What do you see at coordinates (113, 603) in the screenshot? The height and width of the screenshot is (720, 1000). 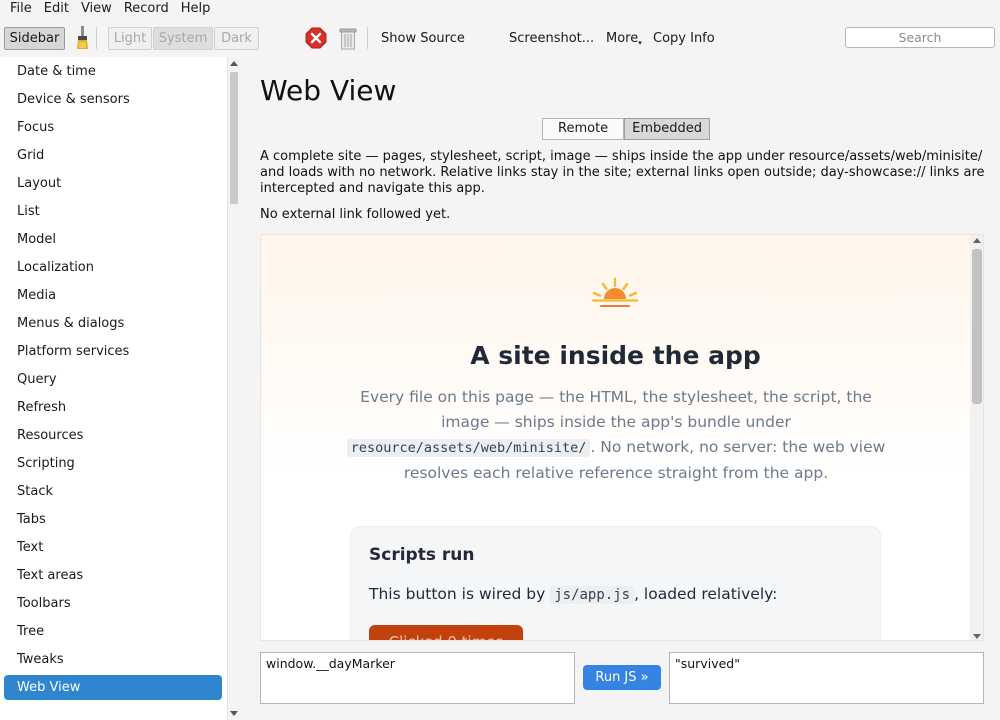 I see `sidebar-item-toolbars: Toolbars` at bounding box center [113, 603].